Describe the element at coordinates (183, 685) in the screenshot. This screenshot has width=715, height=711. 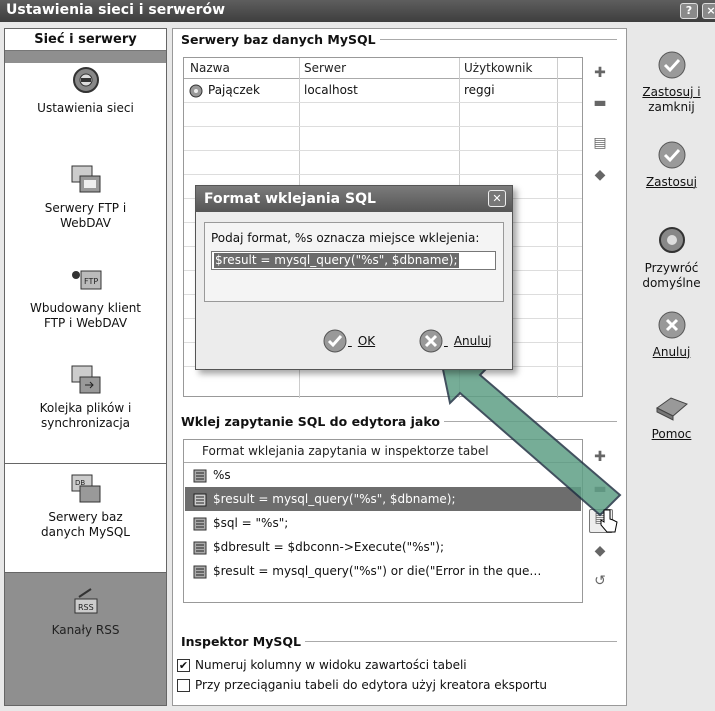
I see `export-wizard-checkbox` at that location.